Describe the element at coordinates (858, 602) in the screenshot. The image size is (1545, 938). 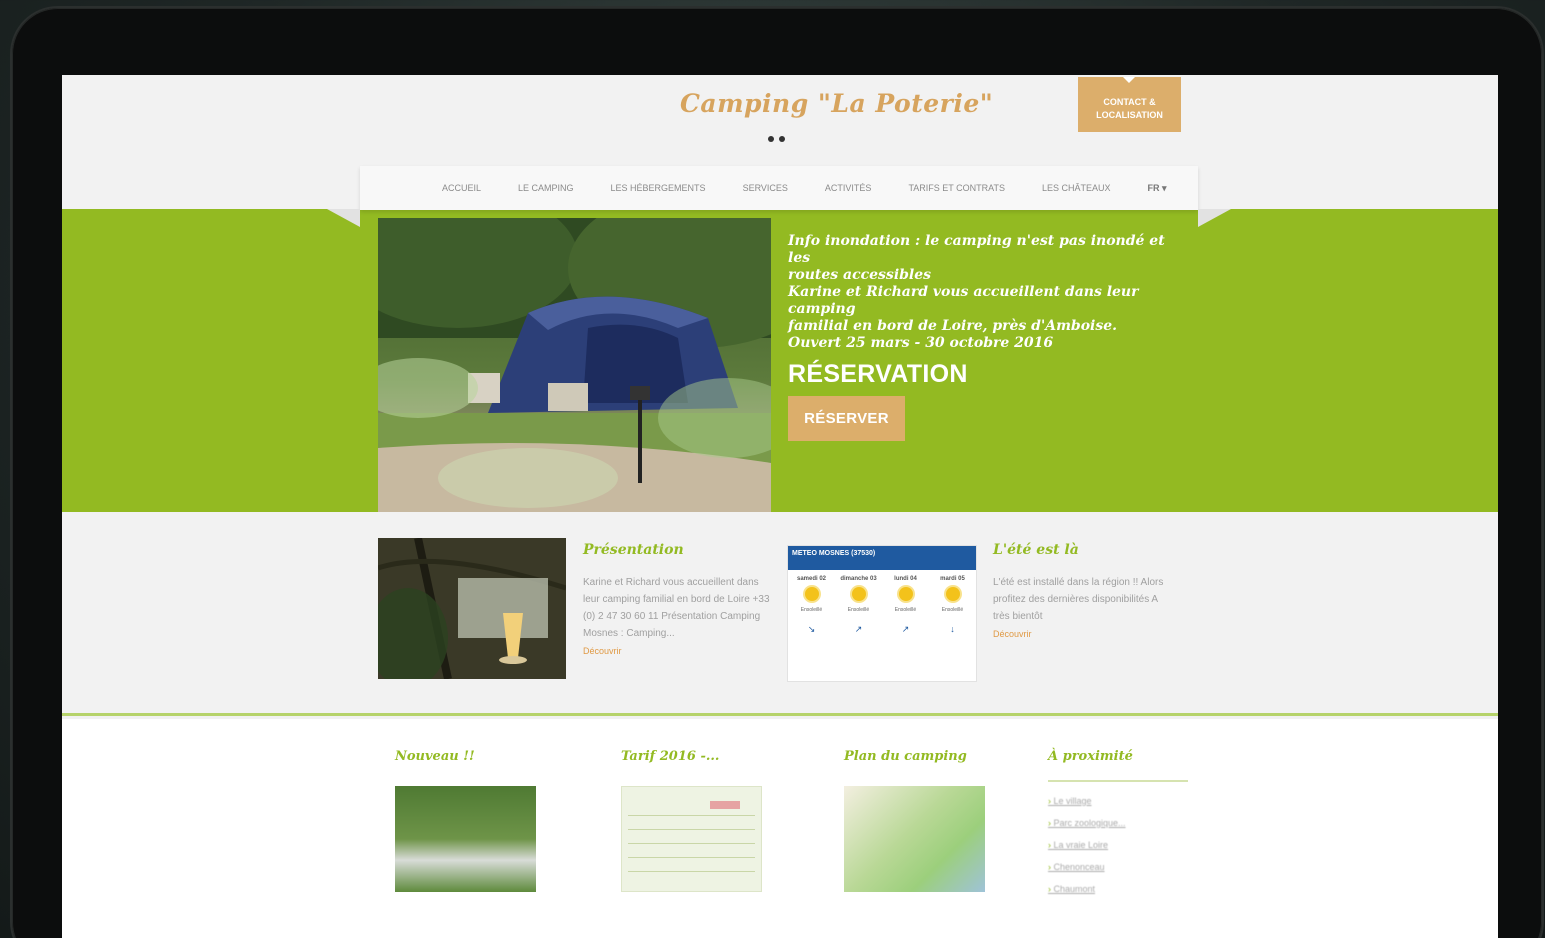
I see `weather-day: dimanche 03 Ensoleillé ↗` at that location.